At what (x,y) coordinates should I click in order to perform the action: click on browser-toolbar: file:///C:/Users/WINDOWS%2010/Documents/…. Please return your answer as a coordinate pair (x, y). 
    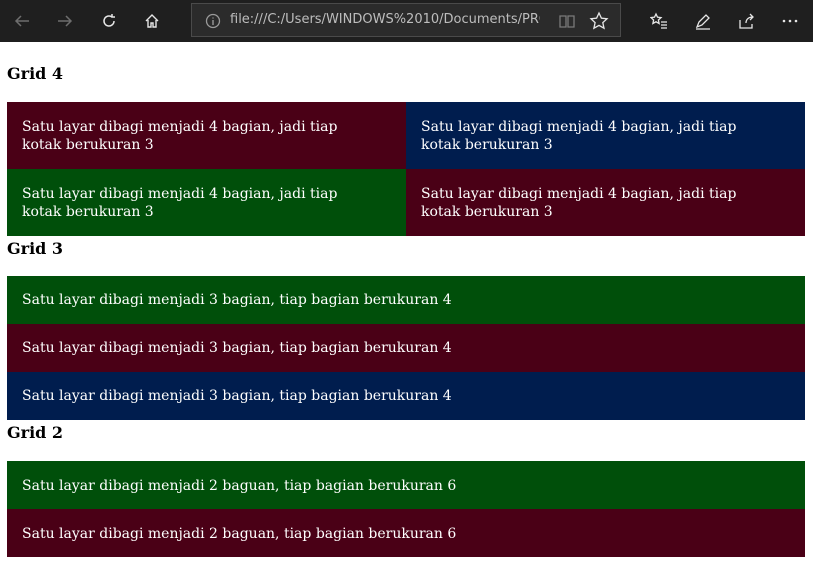
    Looking at the image, I should click on (406, 21).